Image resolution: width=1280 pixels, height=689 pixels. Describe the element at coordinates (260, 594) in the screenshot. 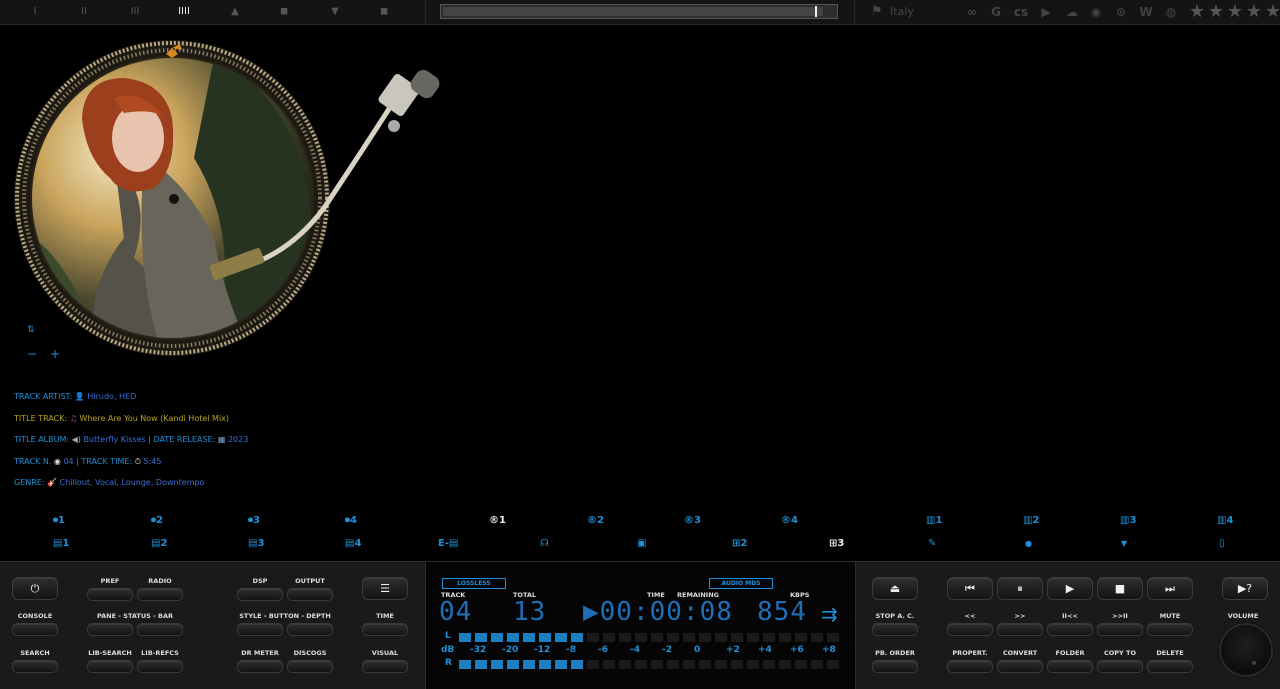

I see `dsp-button` at that location.